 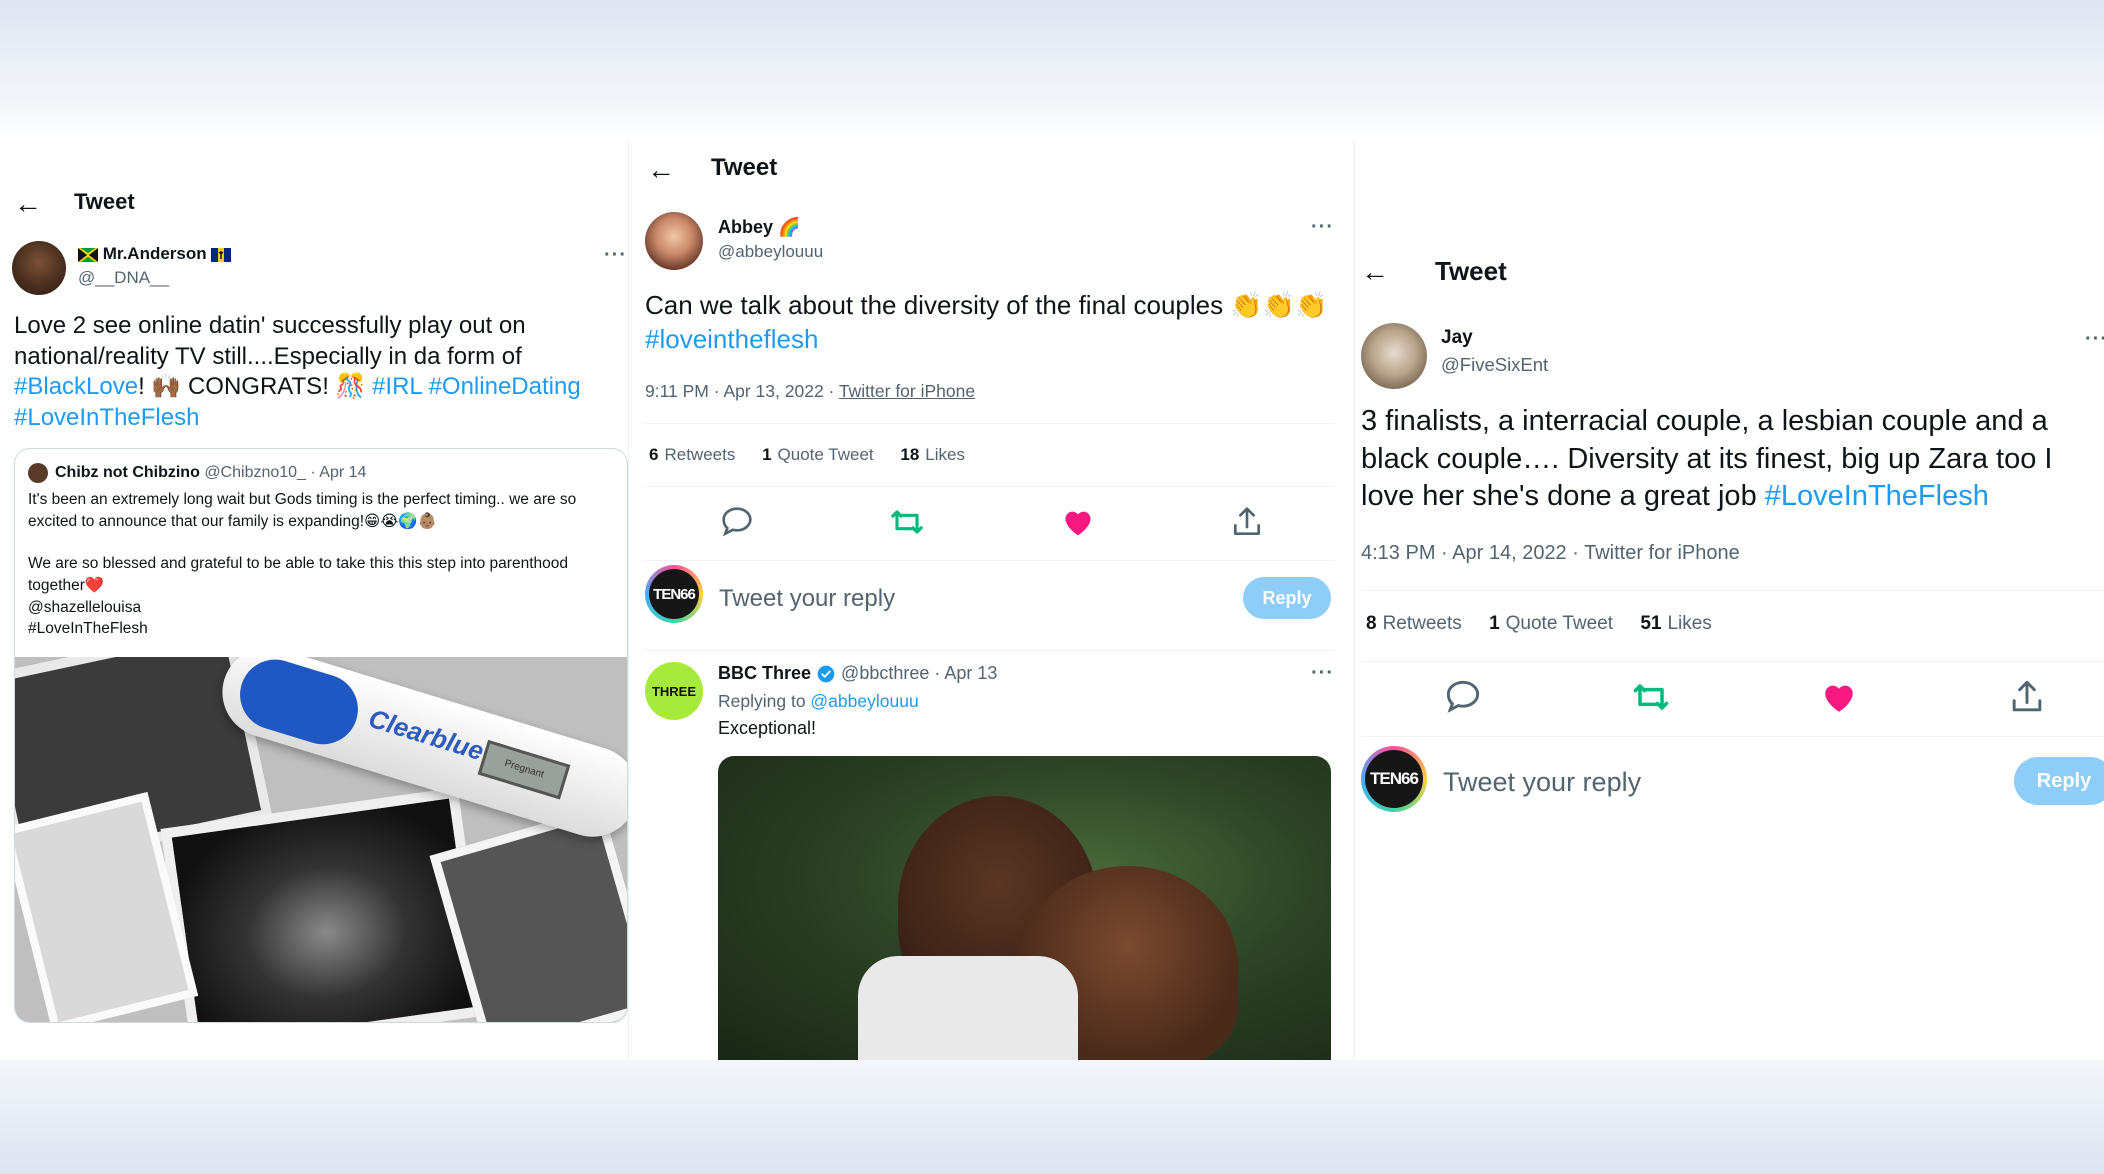 I want to click on result-window: Pregnant, so click(x=524, y=769).